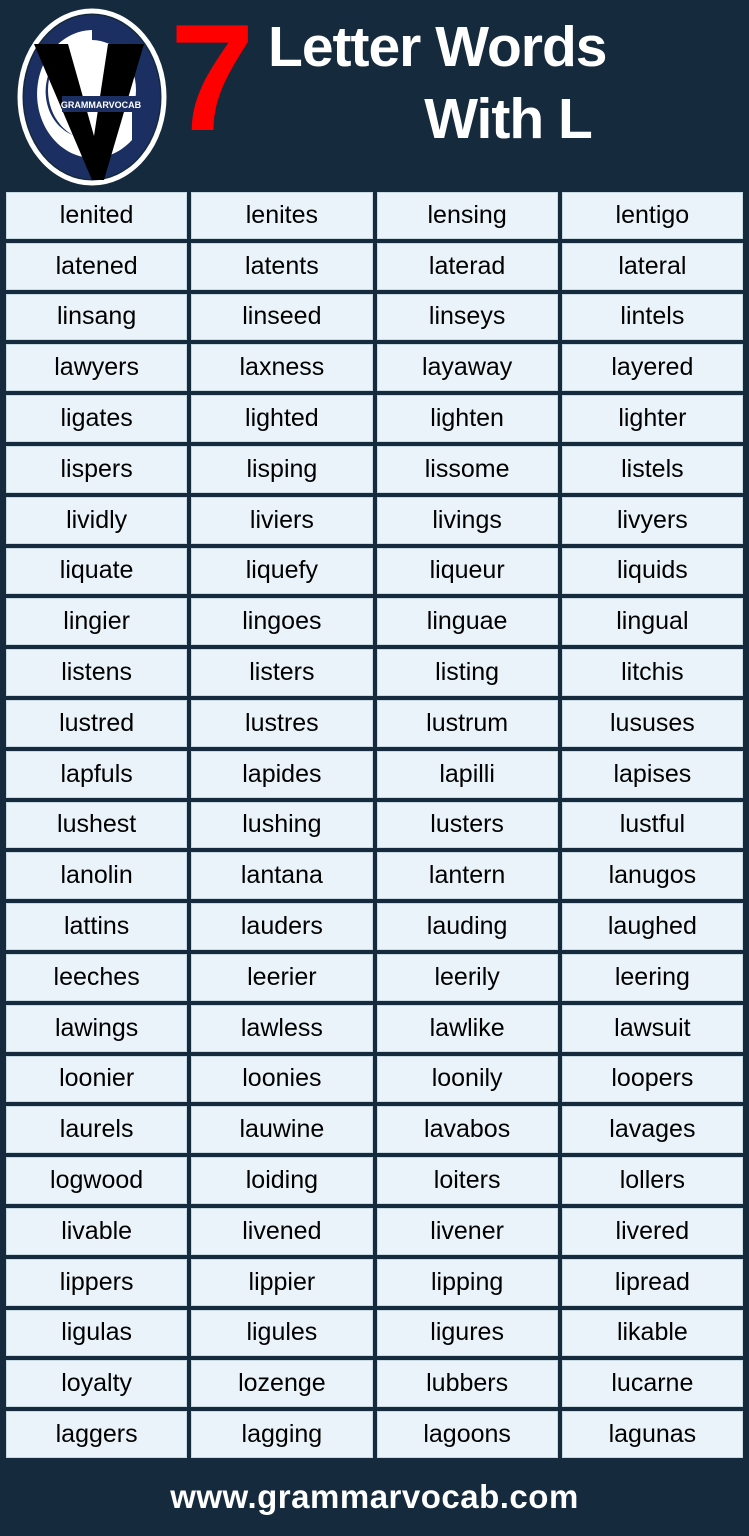  I want to click on word-cell: liquate, so click(97, 571).